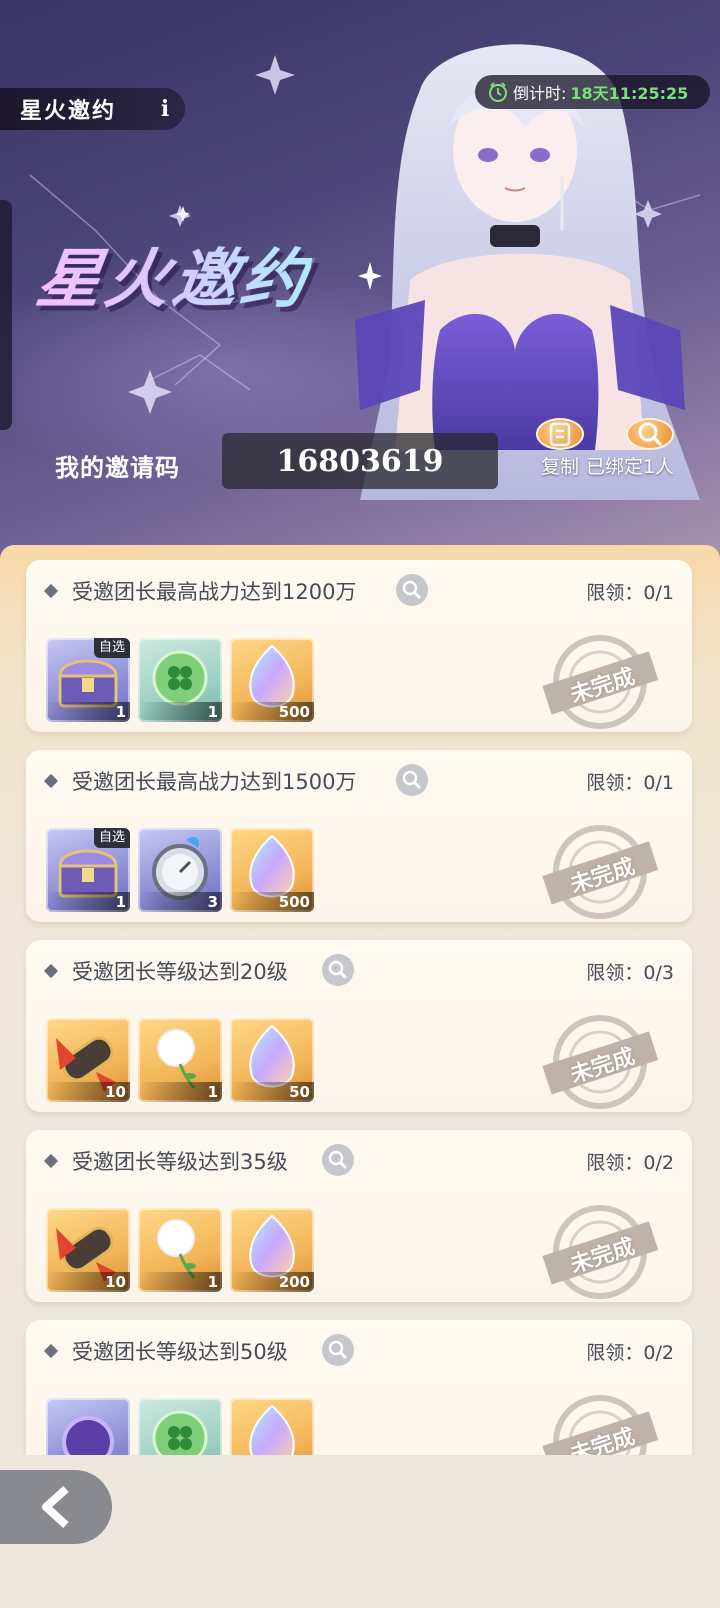 The width and height of the screenshot is (720, 1608). I want to click on task-card: 受邀团长最高战力达到1500万 限领：0/1 自选 1 3 500 未完成, so click(359, 836).